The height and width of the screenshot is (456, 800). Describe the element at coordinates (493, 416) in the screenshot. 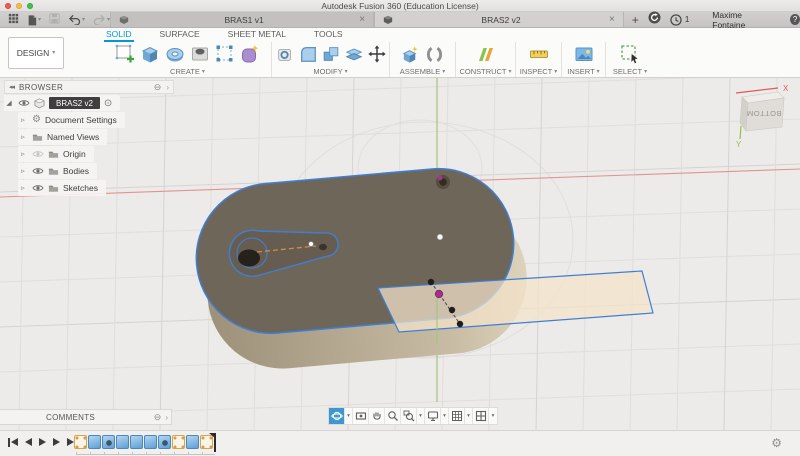

I see `viewports-caret: ▾` at that location.